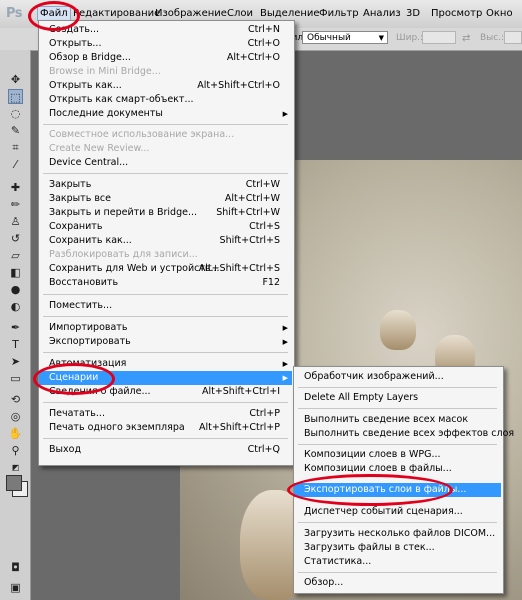 Image resolution: width=522 pixels, height=600 pixels. Describe the element at coordinates (15, 238) in the screenshot. I see `history-brush-tool-icon: ↺` at that location.